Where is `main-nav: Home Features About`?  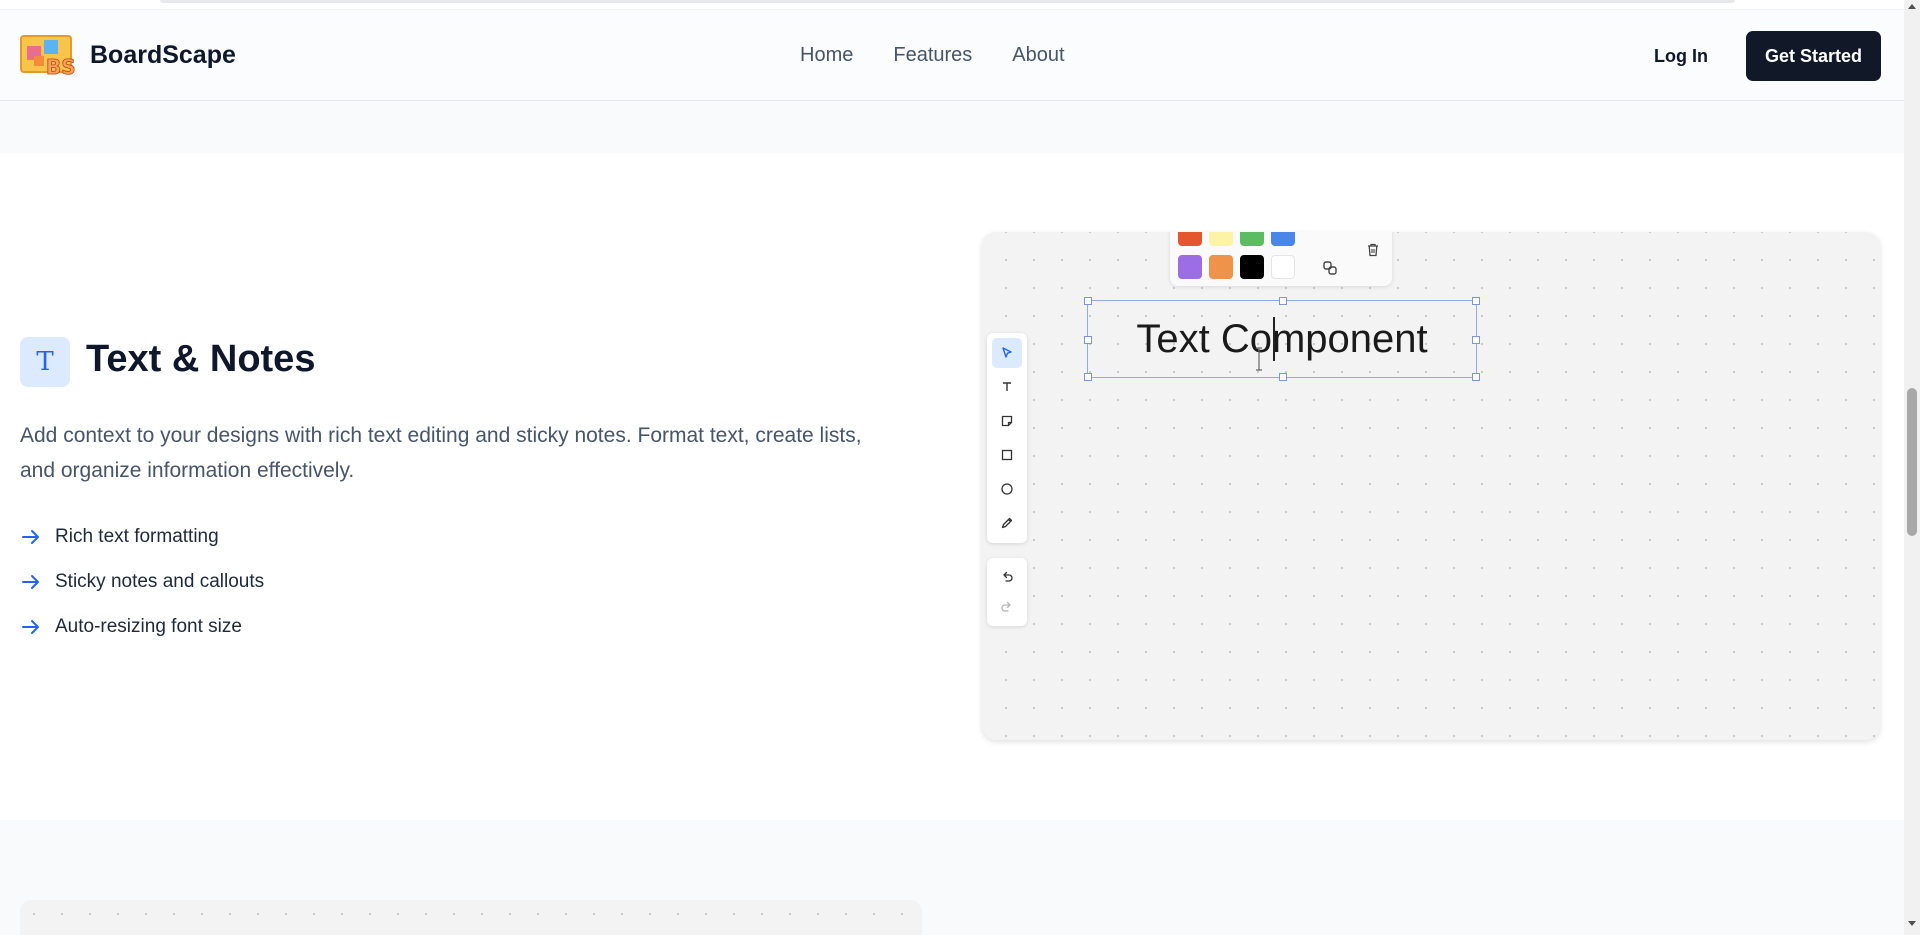 main-nav: Home Features About is located at coordinates (932, 55).